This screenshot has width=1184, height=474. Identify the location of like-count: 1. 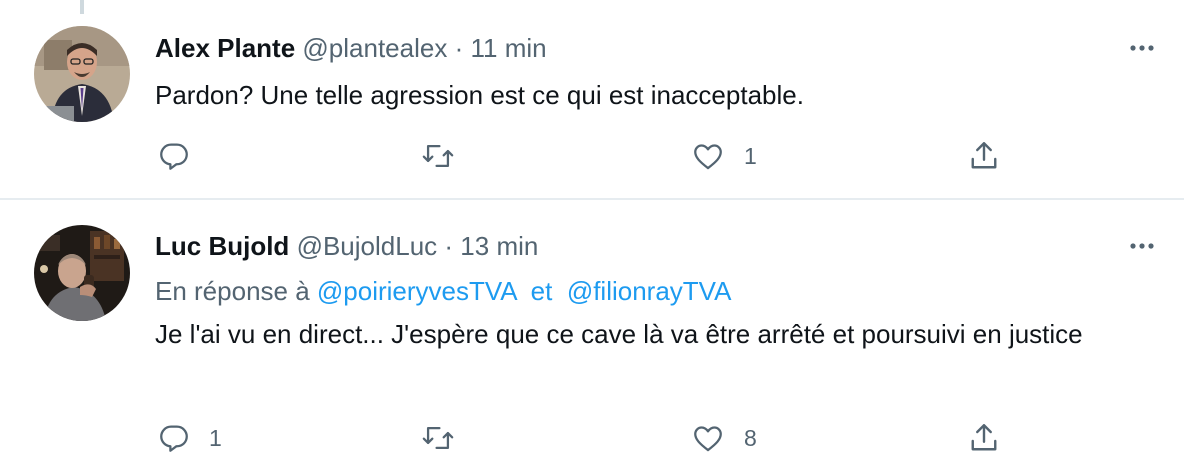
(750, 155).